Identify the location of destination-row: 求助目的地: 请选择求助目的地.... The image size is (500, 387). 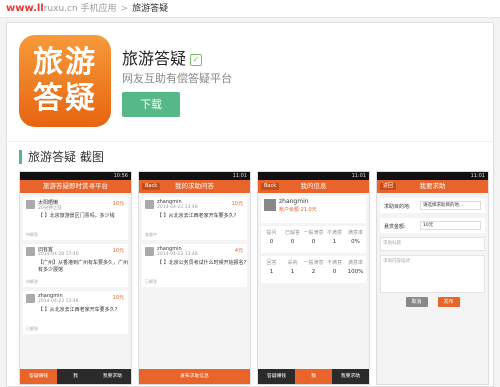
(432, 205).